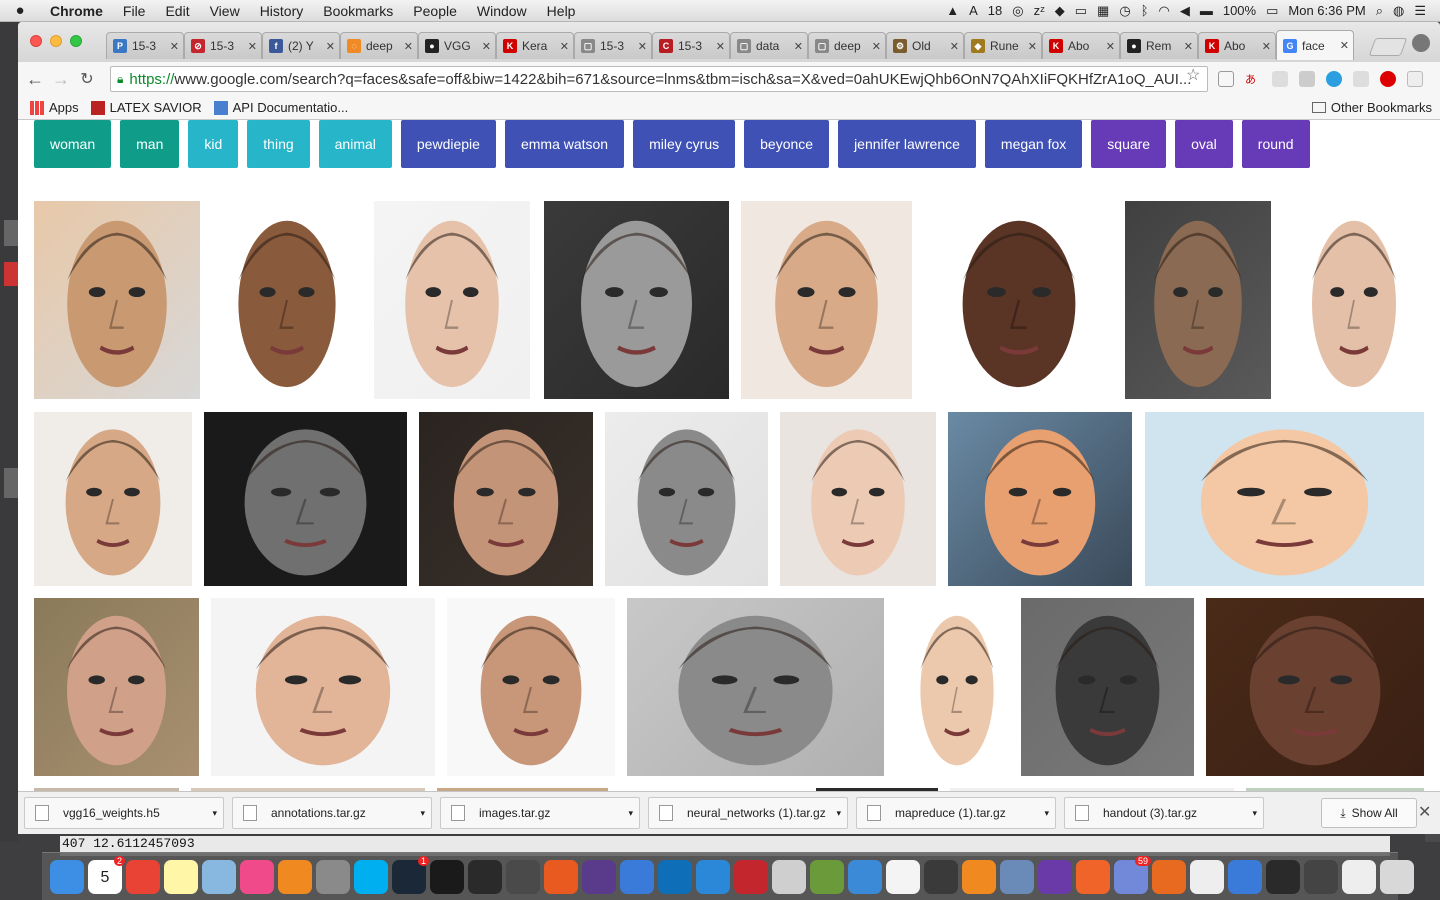  I want to click on steam-icon: 1, so click(410, 874).